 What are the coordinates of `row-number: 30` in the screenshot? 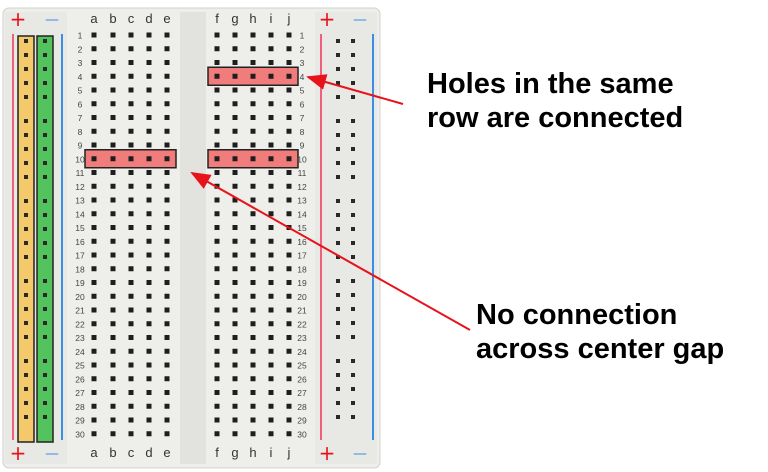 It's located at (80, 434).